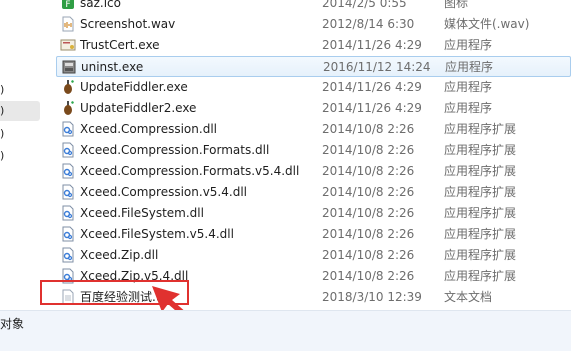  I want to click on file-name: Screenshot.wav, so click(128, 24).